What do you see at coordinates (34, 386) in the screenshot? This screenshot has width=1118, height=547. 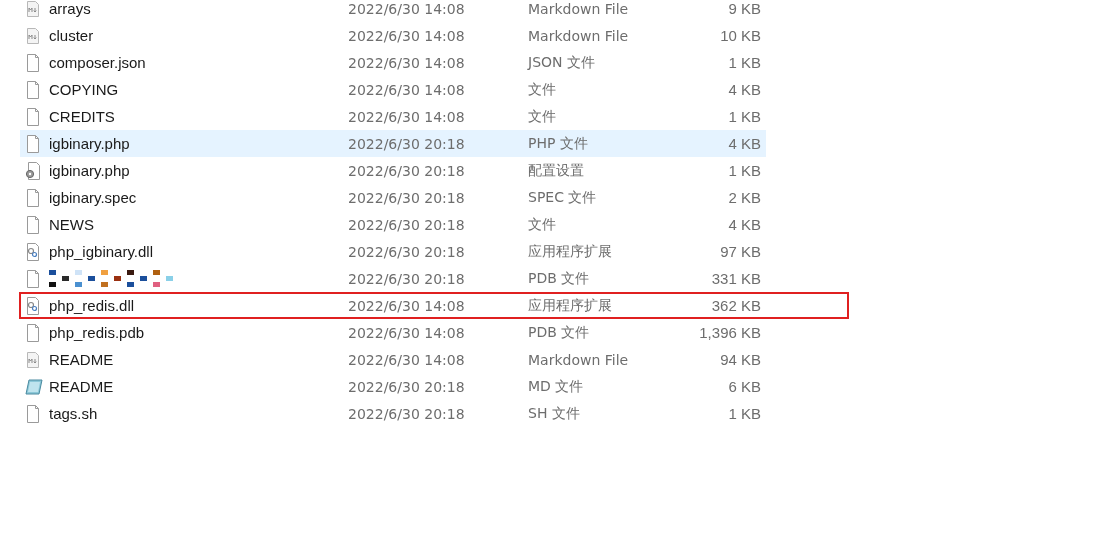 I see `notebook-icon` at bounding box center [34, 386].